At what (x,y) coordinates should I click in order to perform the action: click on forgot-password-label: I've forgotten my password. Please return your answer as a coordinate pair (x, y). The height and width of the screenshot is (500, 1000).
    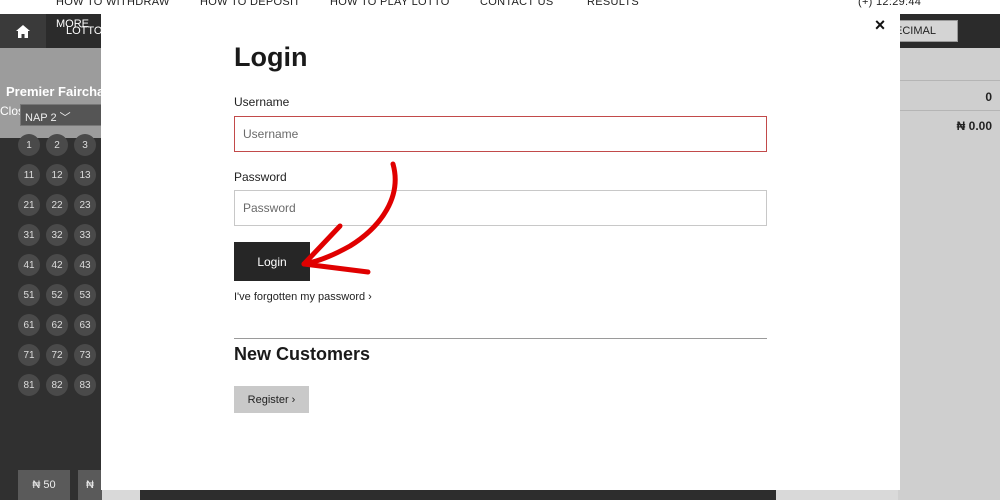
    Looking at the image, I should click on (300, 297).